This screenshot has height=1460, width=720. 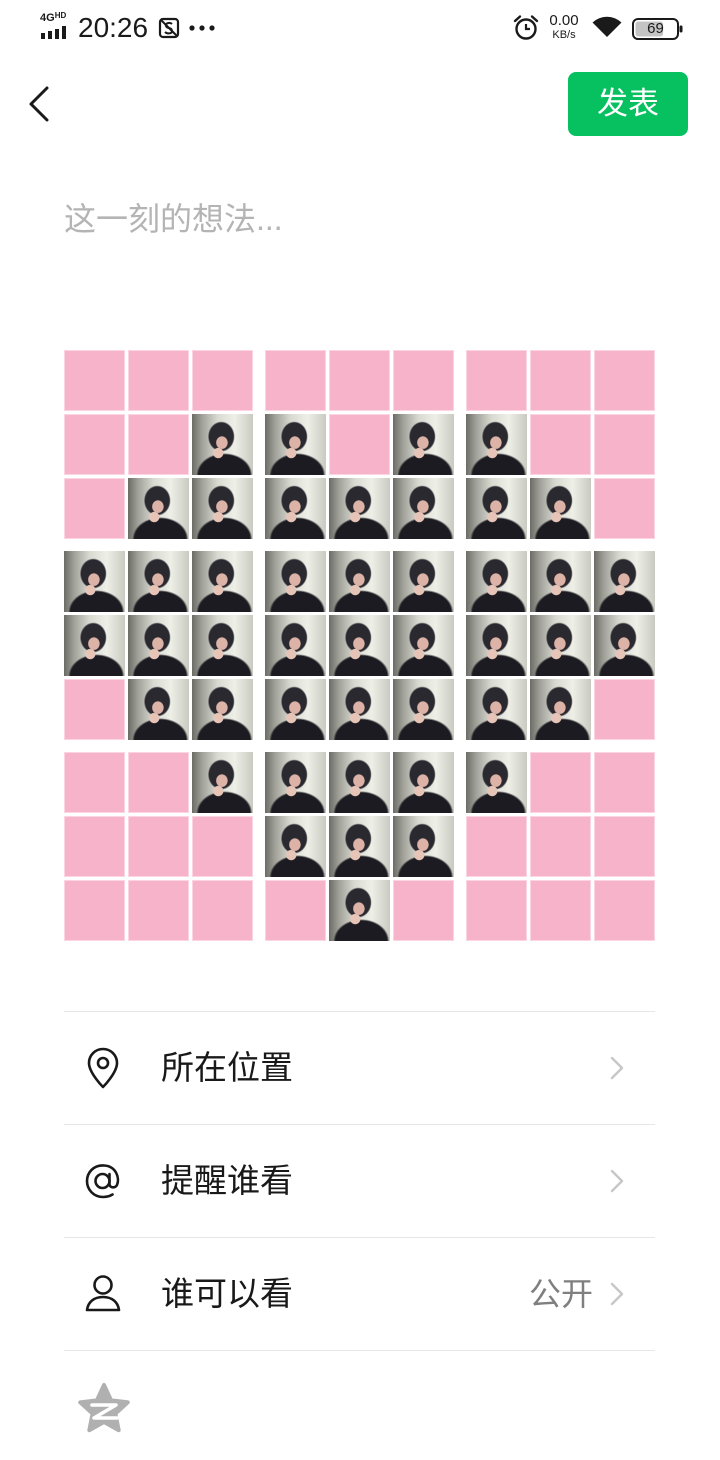 What do you see at coordinates (60, 15) in the screenshot?
I see `network-badge: HD` at bounding box center [60, 15].